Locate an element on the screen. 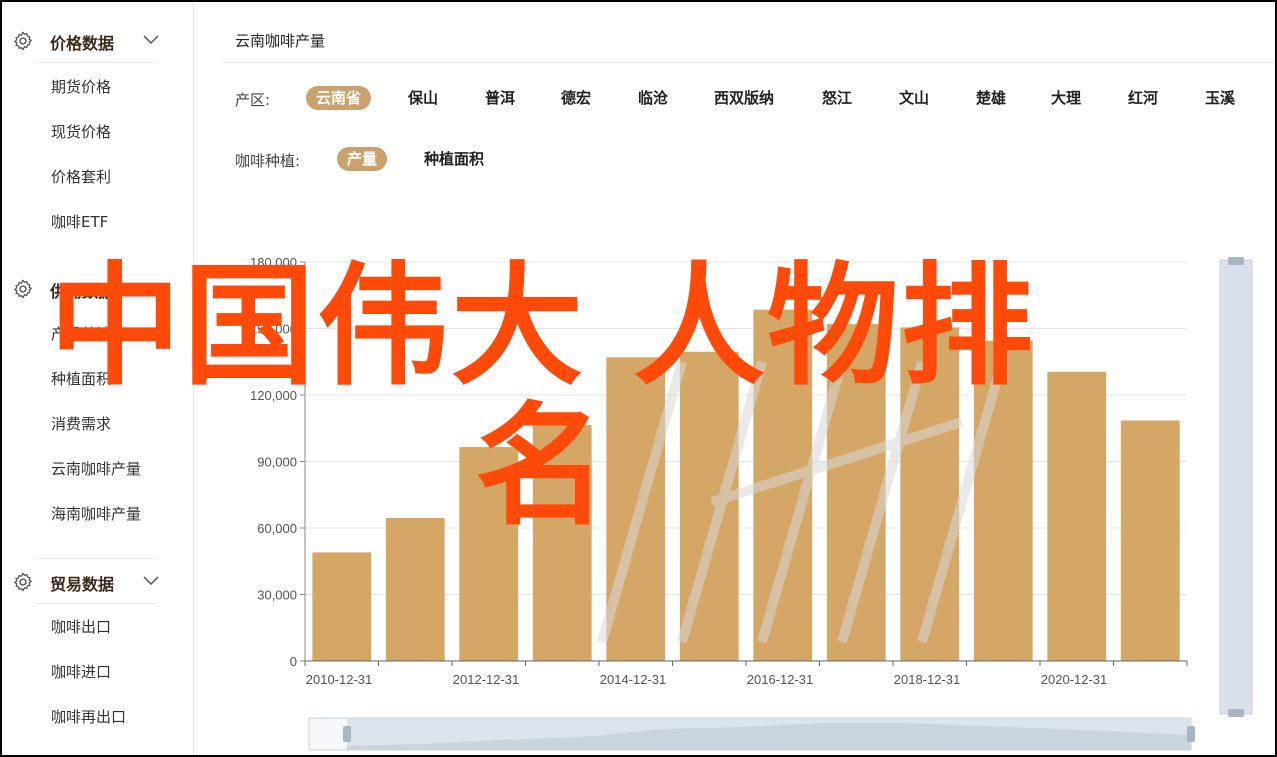 The width and height of the screenshot is (1277, 757). x-tick-label: 2020-12-31 is located at coordinates (1074, 679).